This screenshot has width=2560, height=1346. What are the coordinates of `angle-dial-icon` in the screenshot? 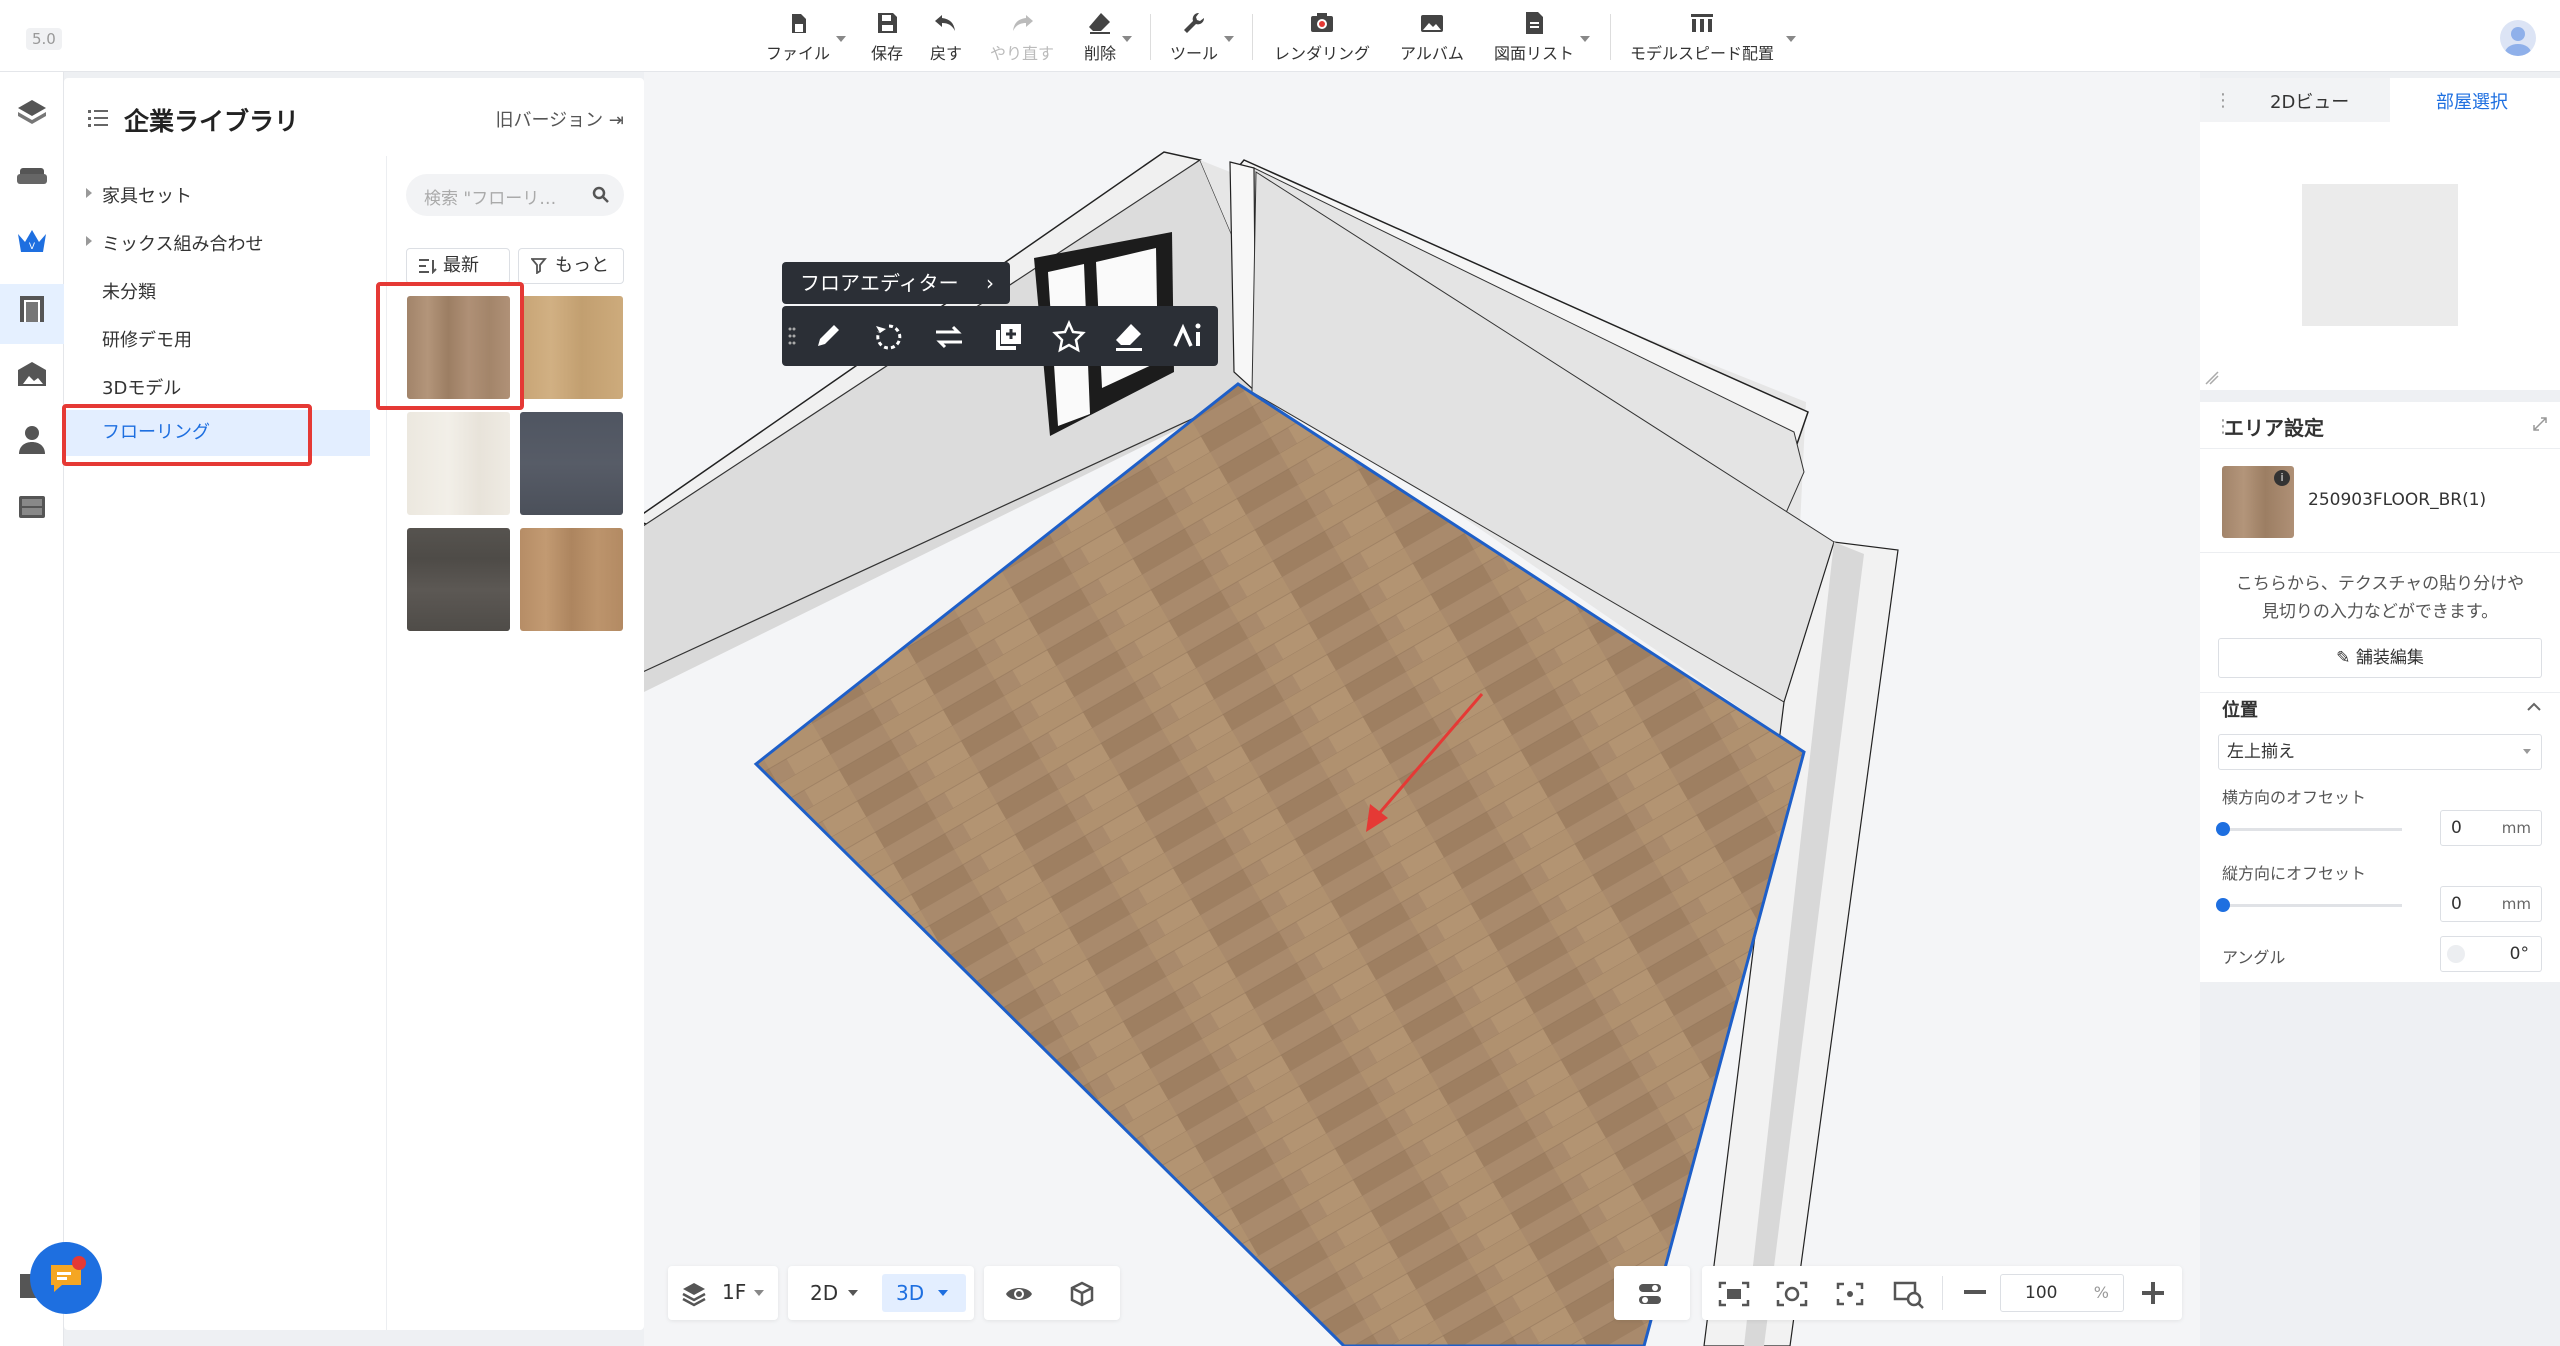 It's located at (2456, 954).